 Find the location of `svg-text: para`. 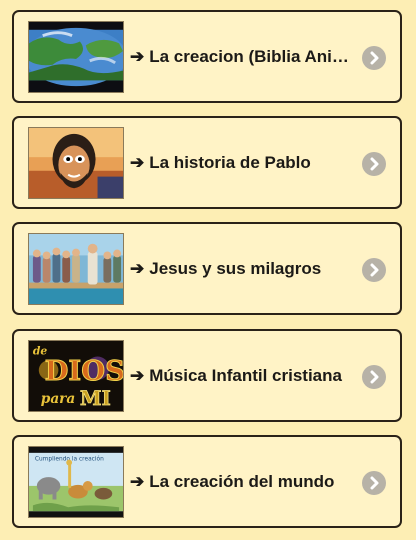

svg-text: para is located at coordinates (58, 399).